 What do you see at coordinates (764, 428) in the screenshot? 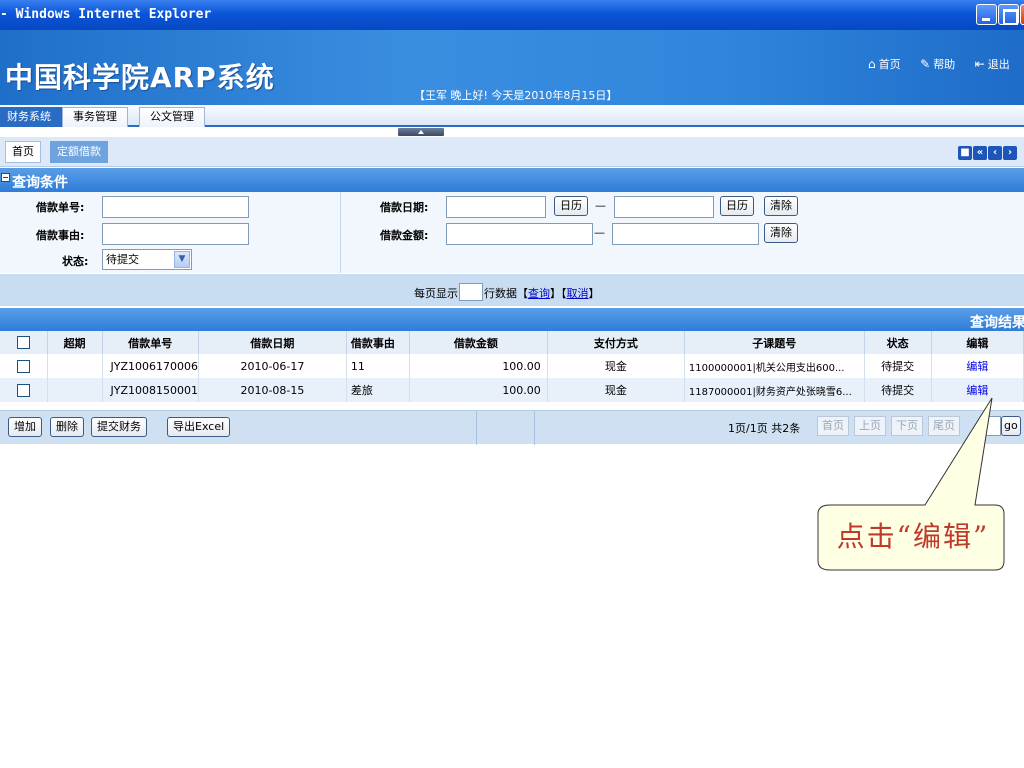
I see `page-info: 1页/1页 共2条` at bounding box center [764, 428].